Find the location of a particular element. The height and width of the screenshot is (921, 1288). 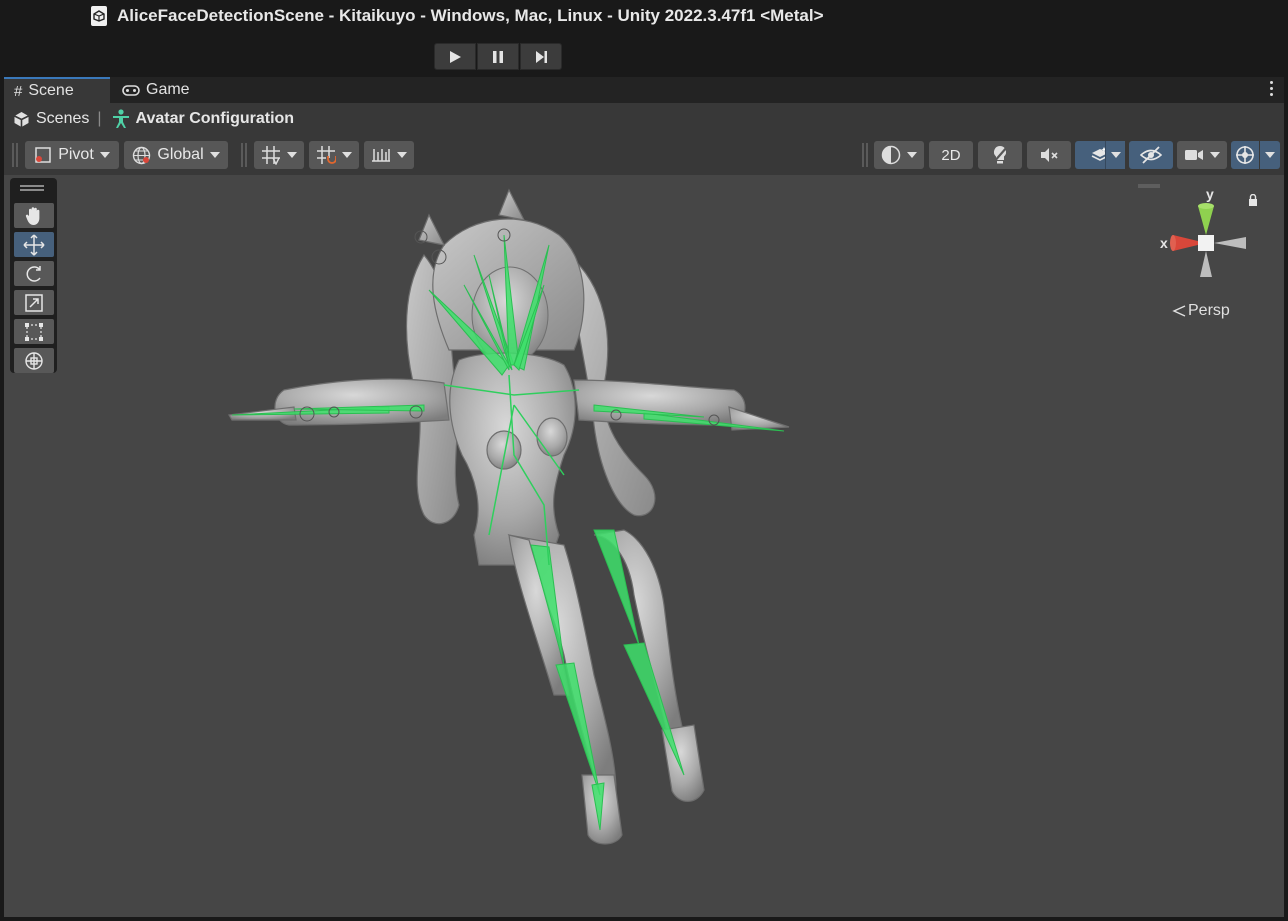

toggle-2d-button: 2D is located at coordinates (951, 155).